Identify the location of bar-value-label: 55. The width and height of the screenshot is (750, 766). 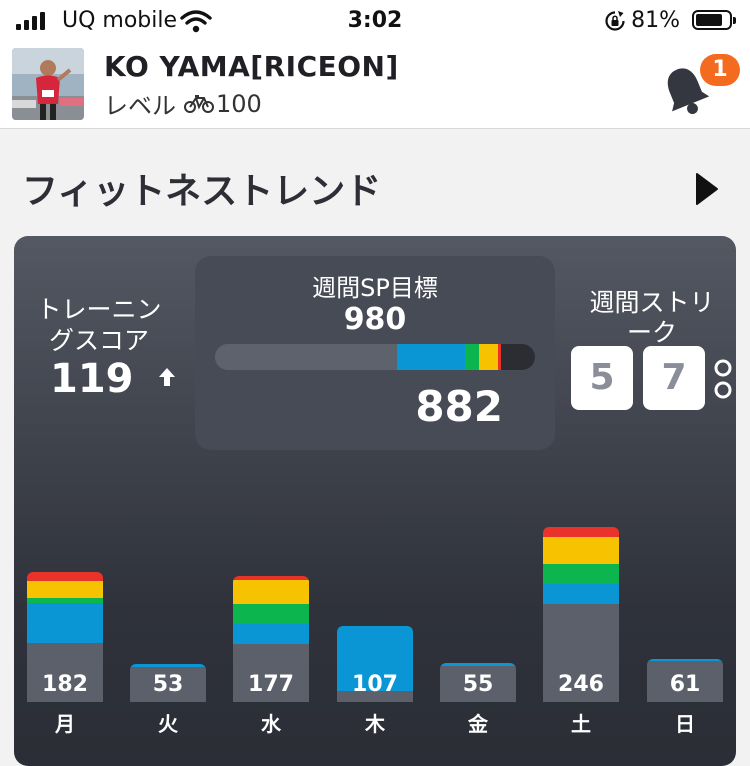
(478, 684).